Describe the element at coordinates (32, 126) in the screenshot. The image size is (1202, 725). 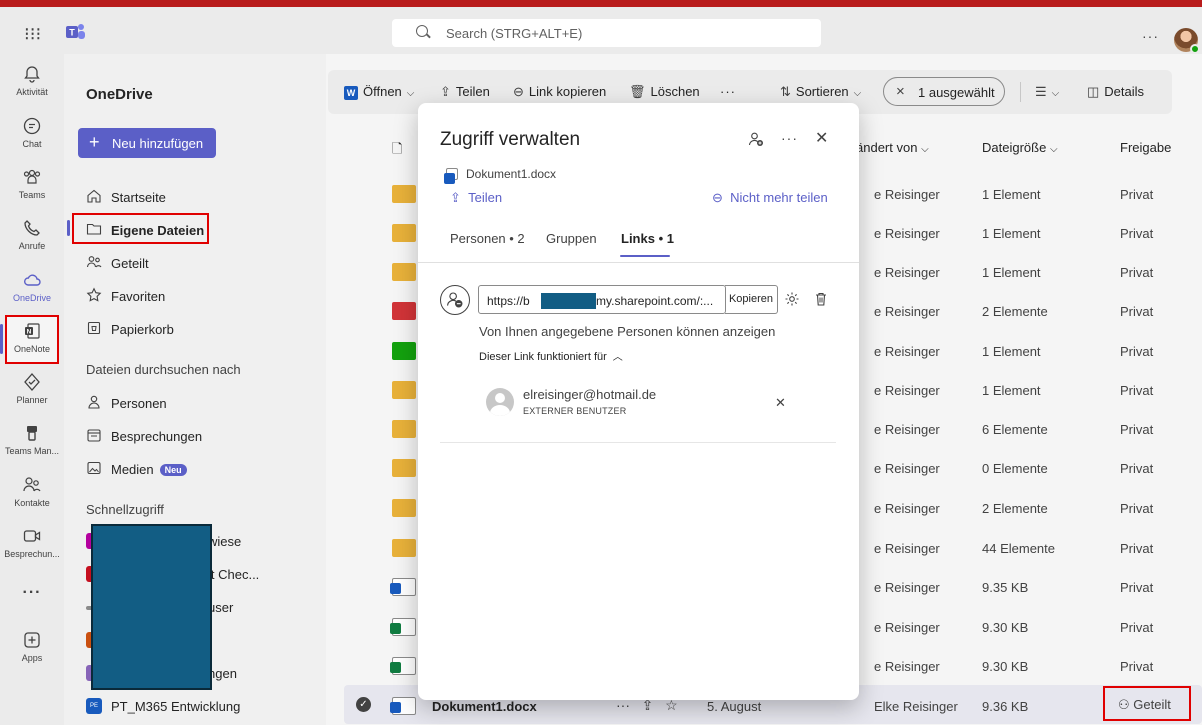
I see `chat-icon` at that location.